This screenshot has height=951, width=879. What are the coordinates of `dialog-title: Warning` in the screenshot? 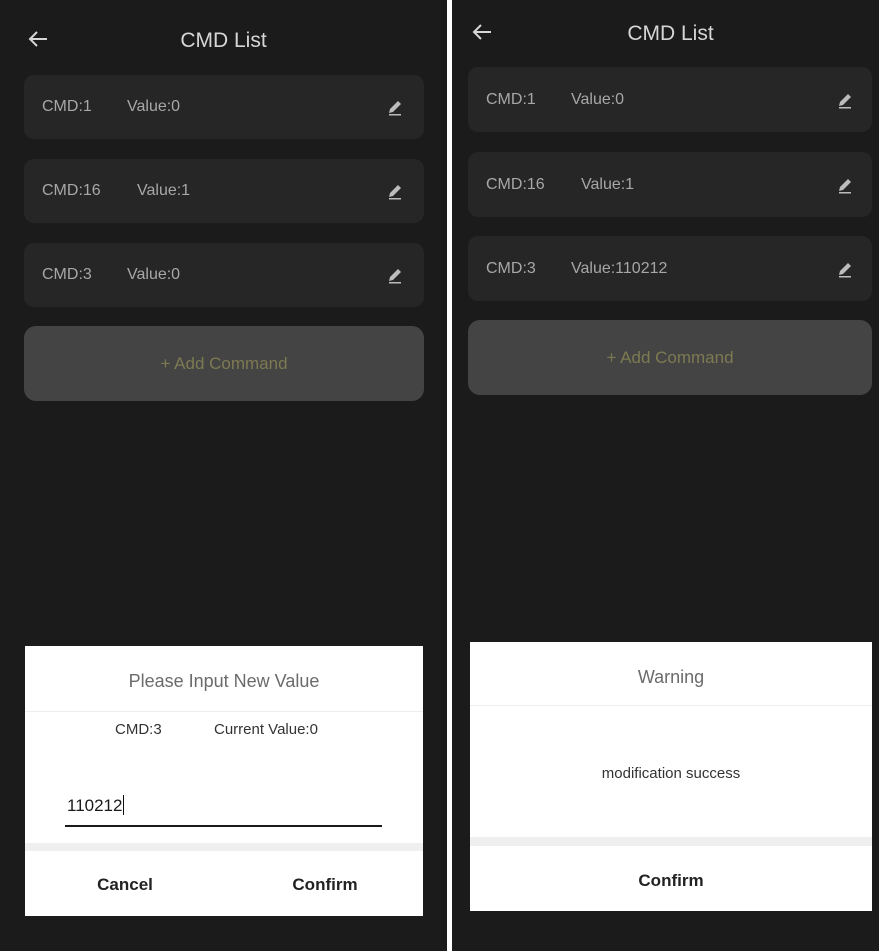 It's located at (671, 677).